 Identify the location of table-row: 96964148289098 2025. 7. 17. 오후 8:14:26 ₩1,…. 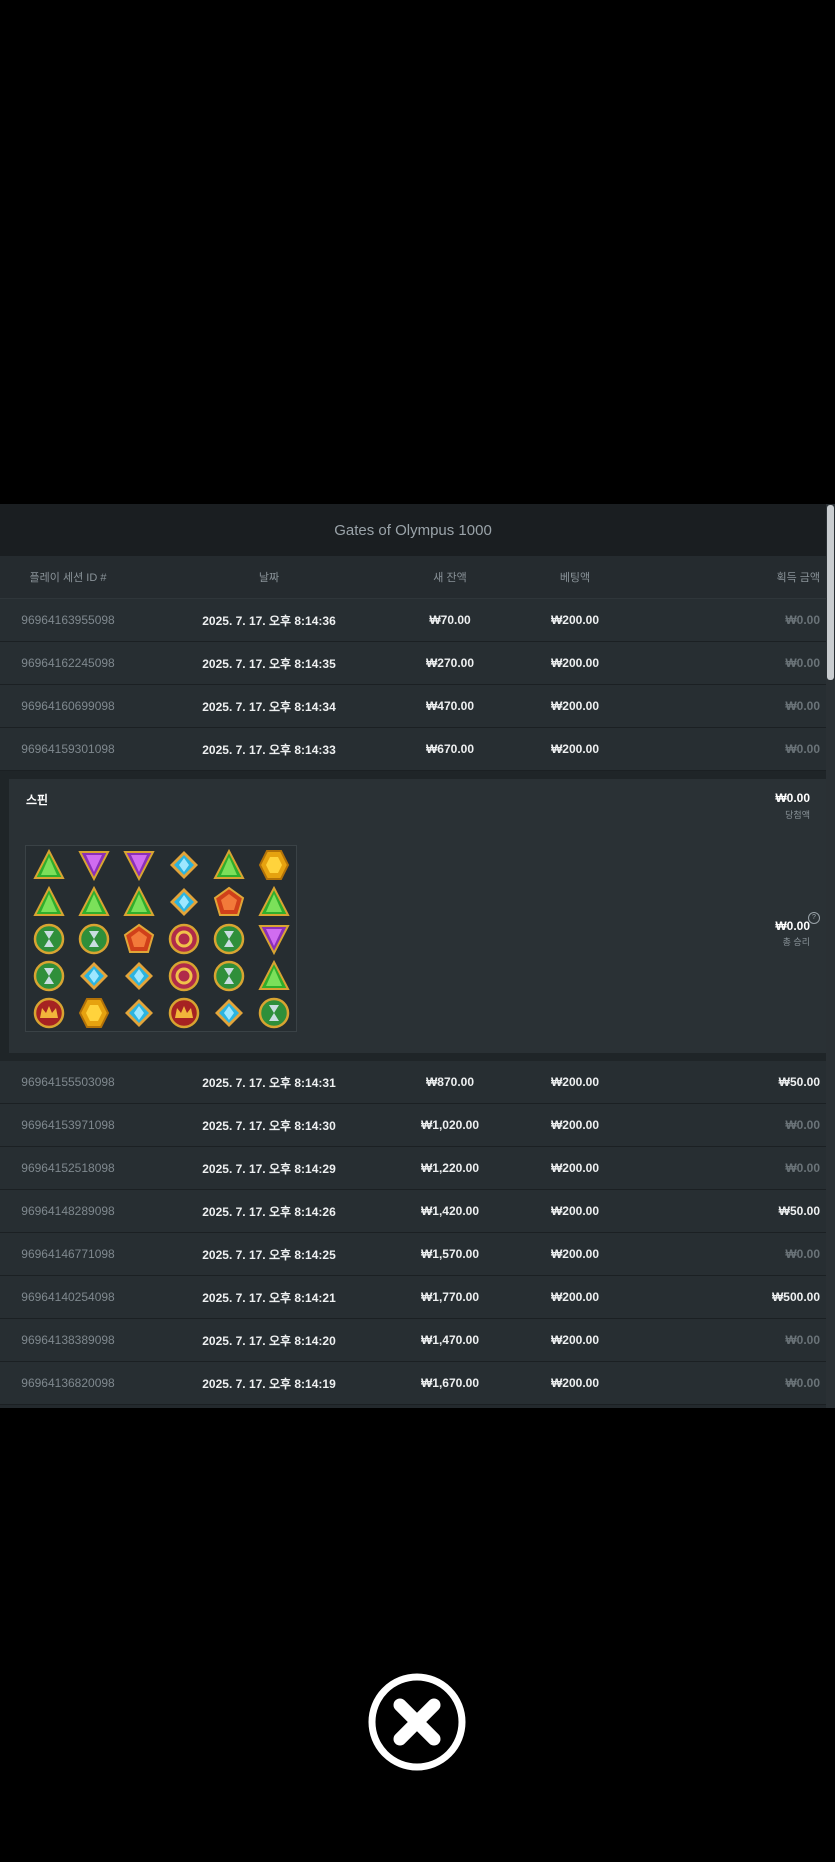
(413, 1211).